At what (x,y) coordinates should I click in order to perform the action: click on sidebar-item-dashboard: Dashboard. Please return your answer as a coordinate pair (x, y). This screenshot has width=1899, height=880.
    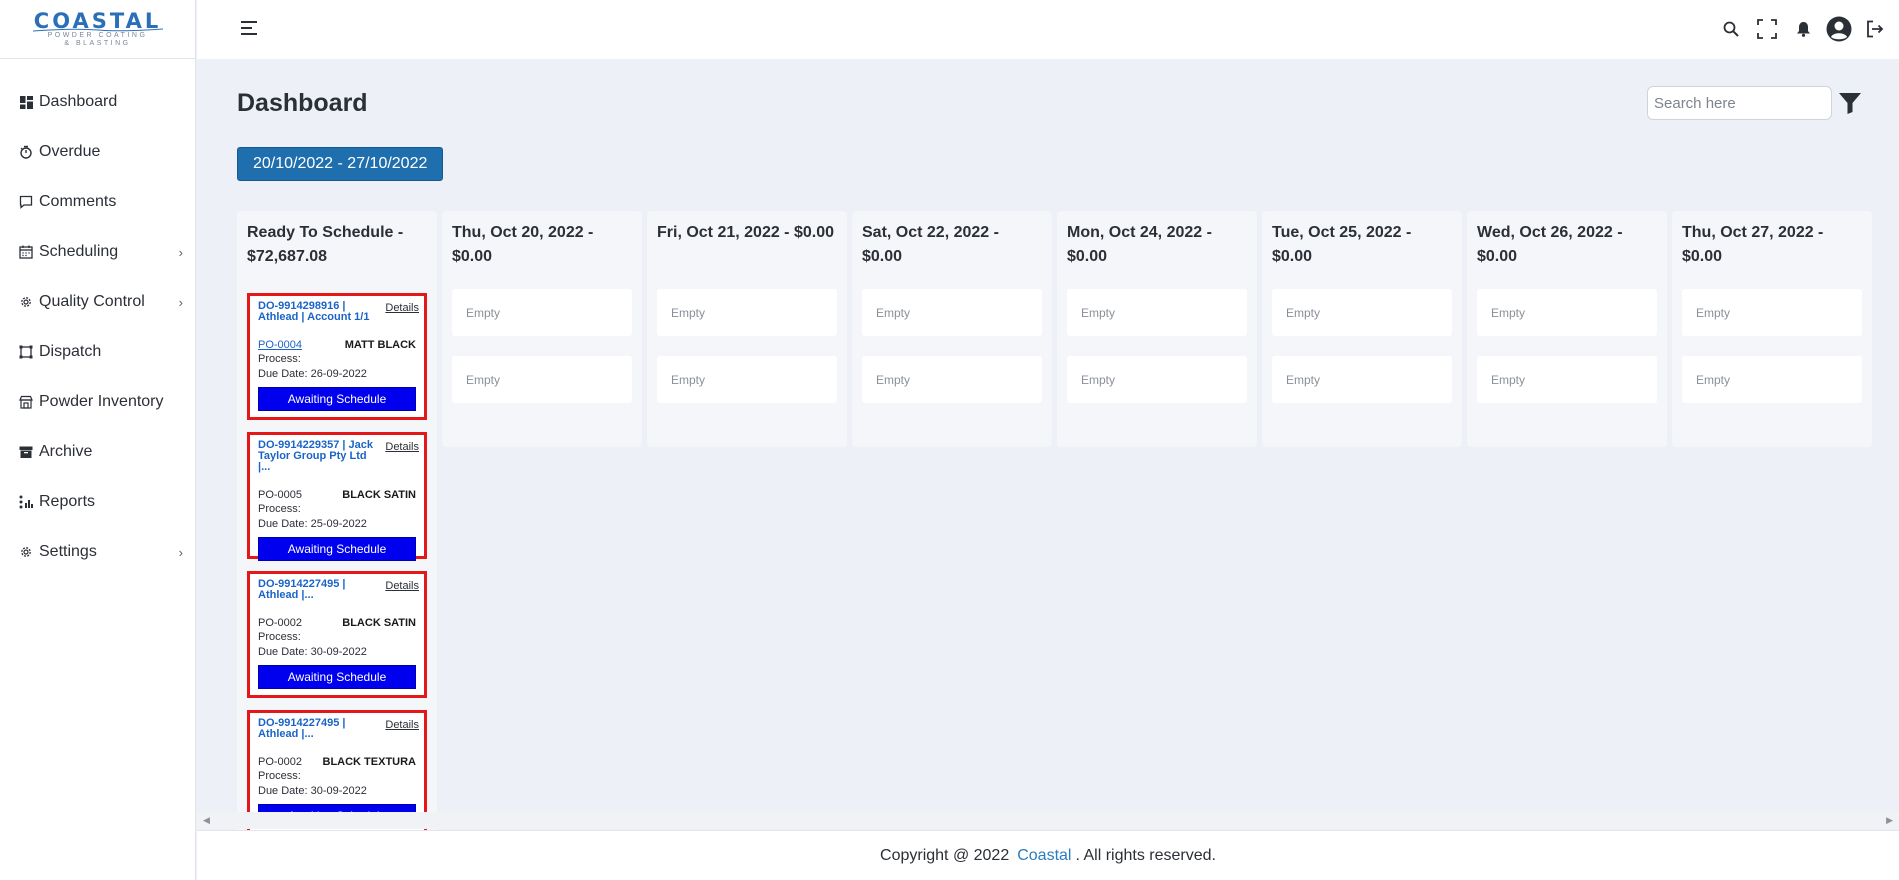
    Looking at the image, I should click on (97, 102).